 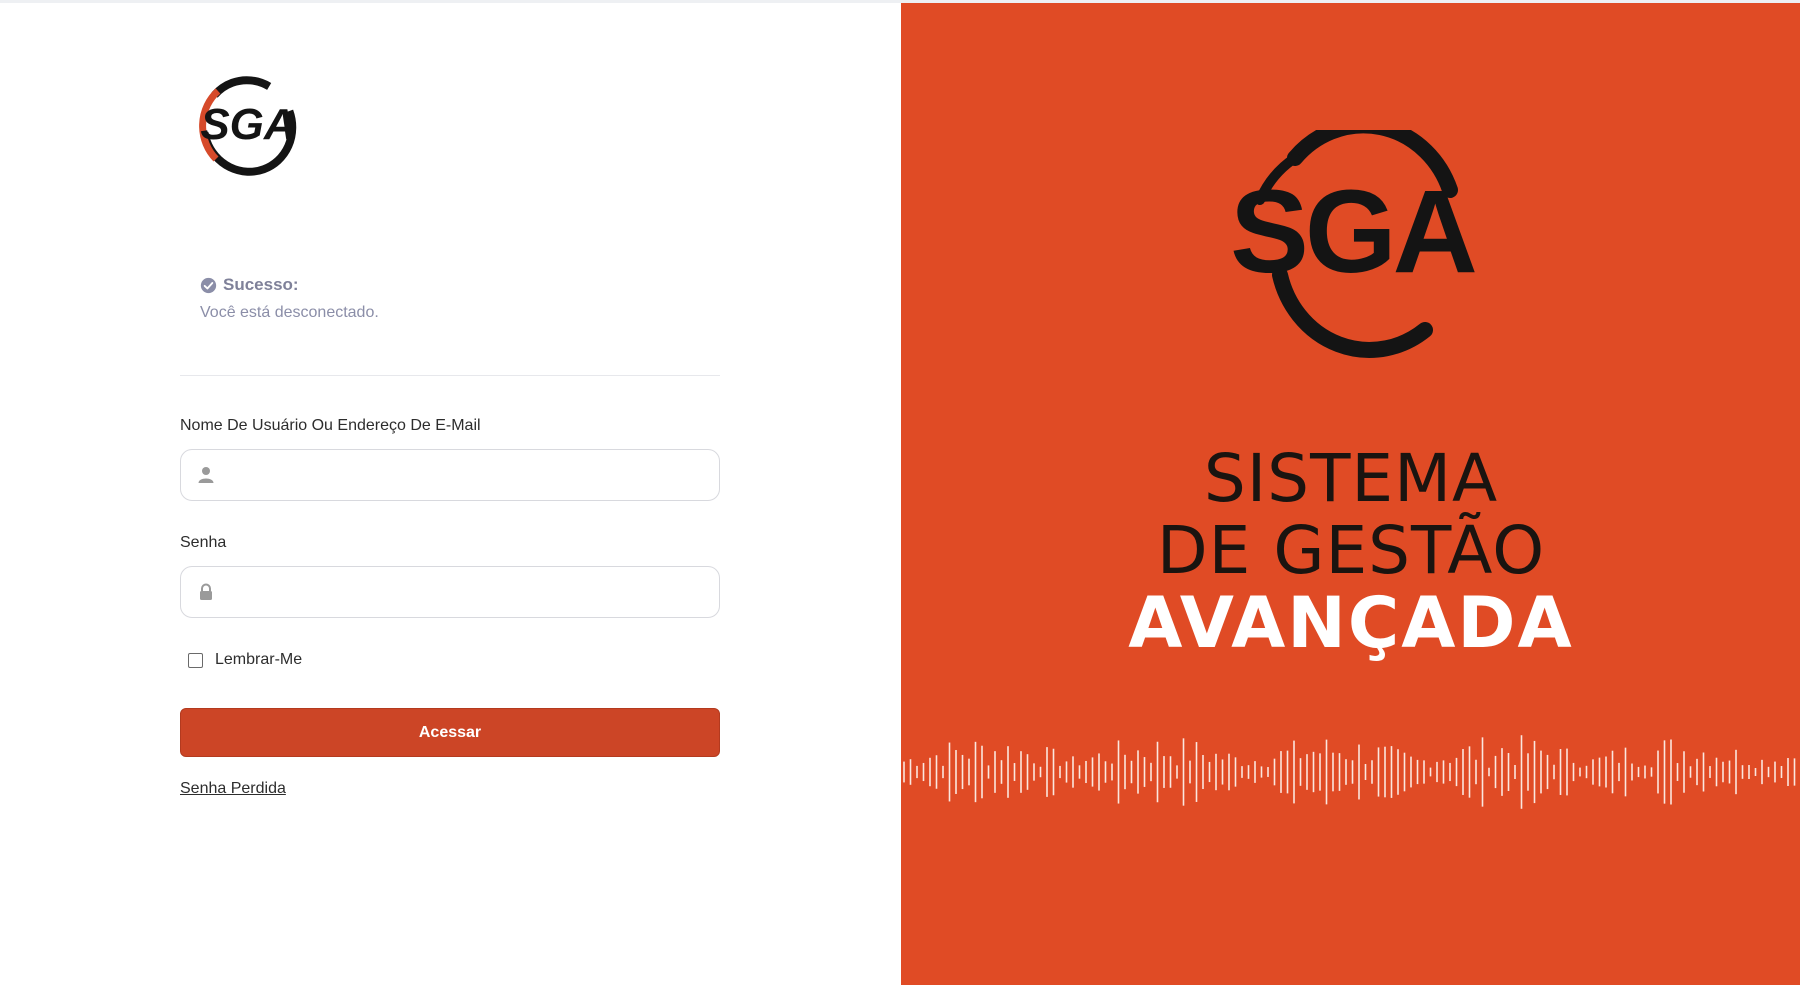 What do you see at coordinates (208, 285) in the screenshot?
I see `check-circle-icon` at bounding box center [208, 285].